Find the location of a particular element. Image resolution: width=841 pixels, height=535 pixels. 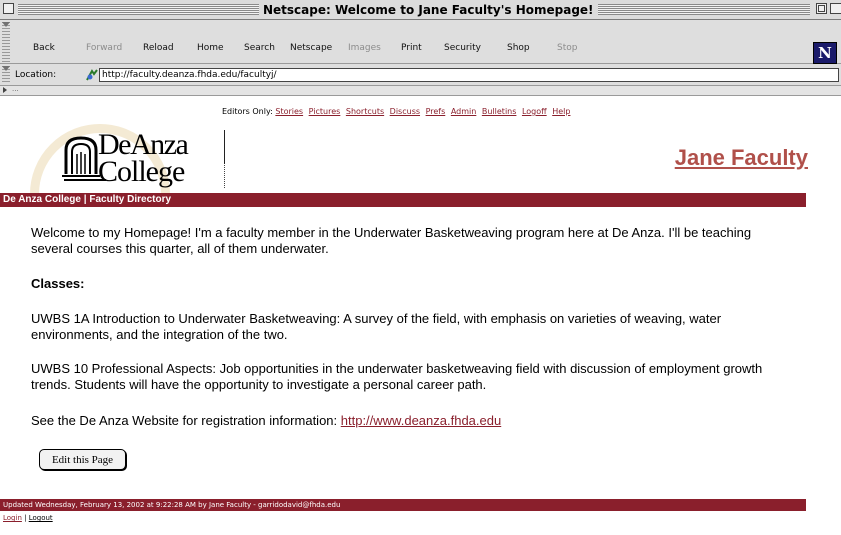

home-button: Home is located at coordinates (210, 48).